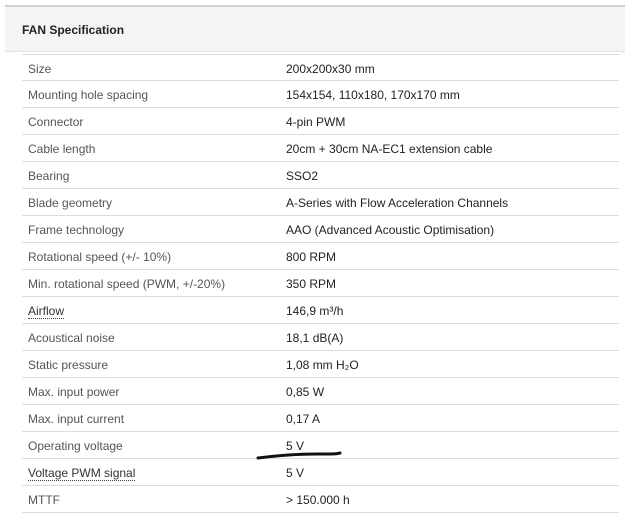 The width and height of the screenshot is (625, 520). I want to click on spec-label: Acoustical noise, so click(71, 338).